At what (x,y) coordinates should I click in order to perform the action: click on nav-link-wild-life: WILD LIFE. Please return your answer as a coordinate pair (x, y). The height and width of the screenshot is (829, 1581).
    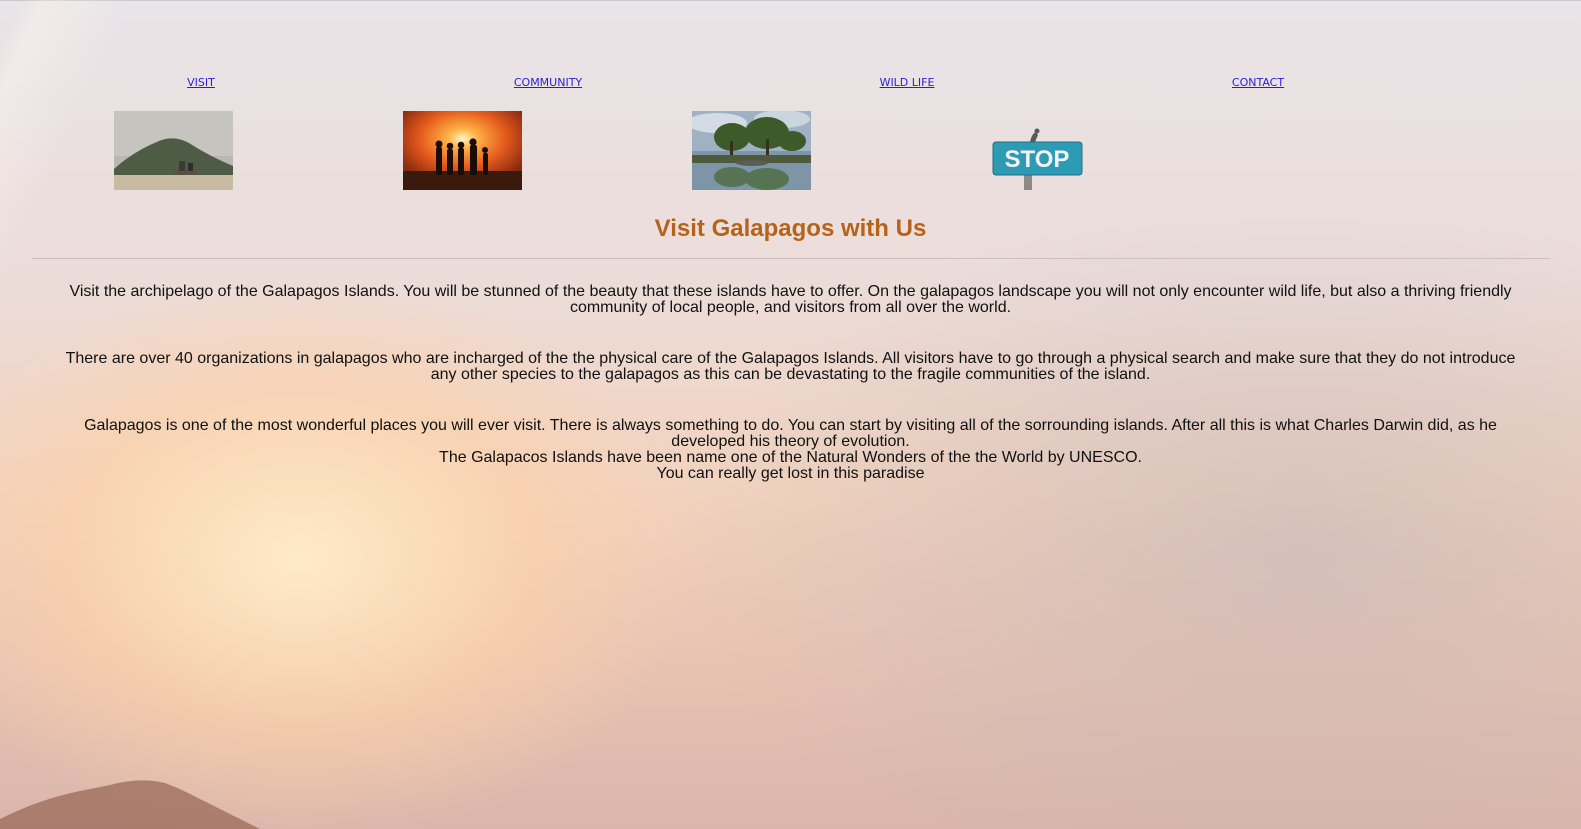
    Looking at the image, I should click on (907, 82).